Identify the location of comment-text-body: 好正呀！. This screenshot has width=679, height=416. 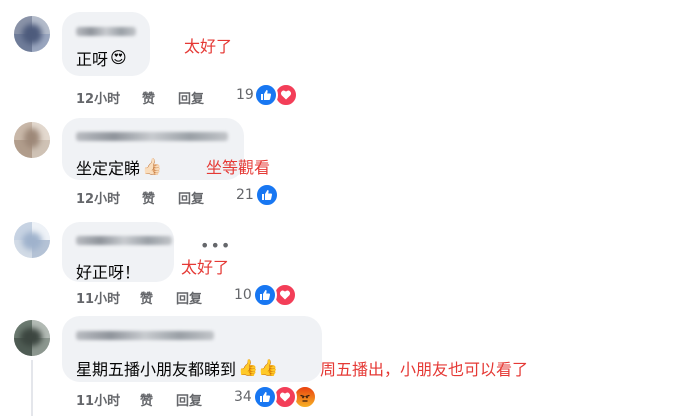
(108, 272).